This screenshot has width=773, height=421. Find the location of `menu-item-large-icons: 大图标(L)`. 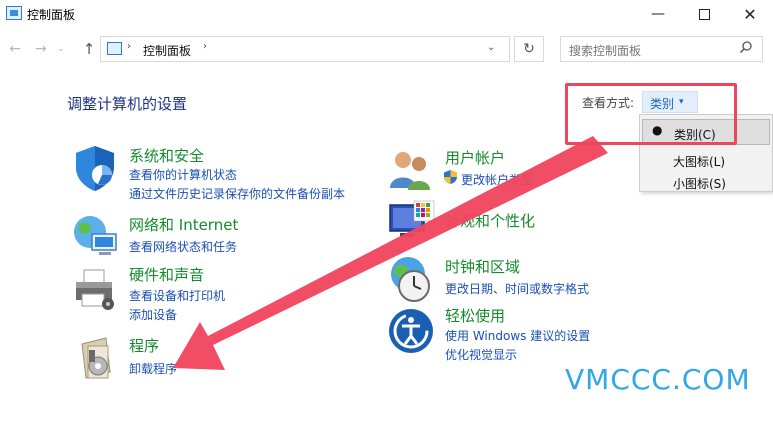

menu-item-large-icons: 大图标(L) is located at coordinates (706, 160).